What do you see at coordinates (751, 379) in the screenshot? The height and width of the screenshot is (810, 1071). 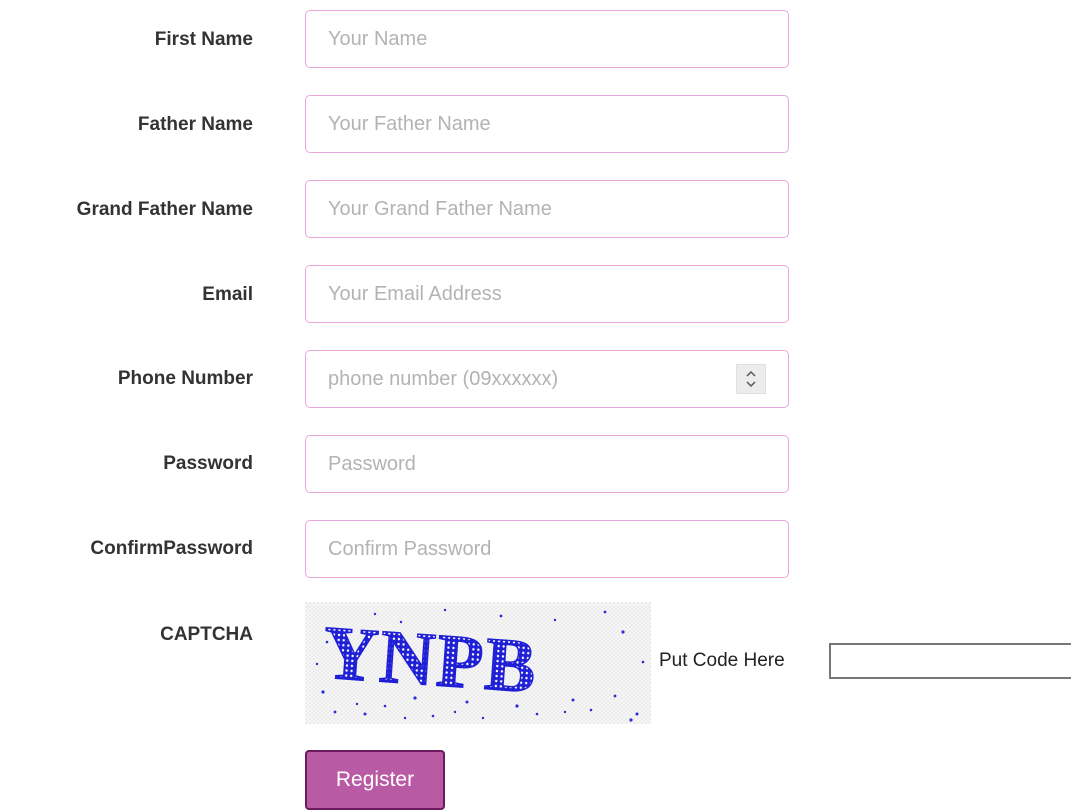 I see `updown-chevron-icon` at bounding box center [751, 379].